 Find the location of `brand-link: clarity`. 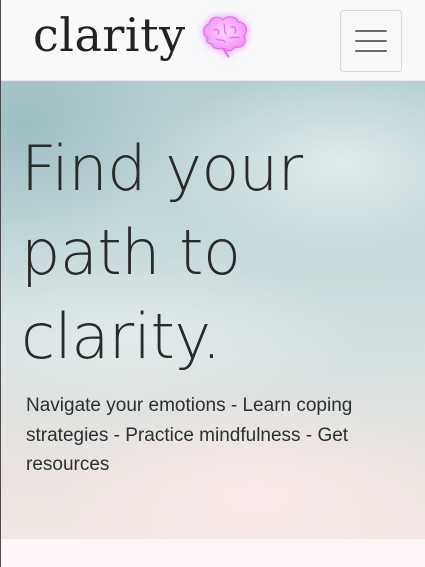

brand-link: clarity is located at coordinates (142, 35).